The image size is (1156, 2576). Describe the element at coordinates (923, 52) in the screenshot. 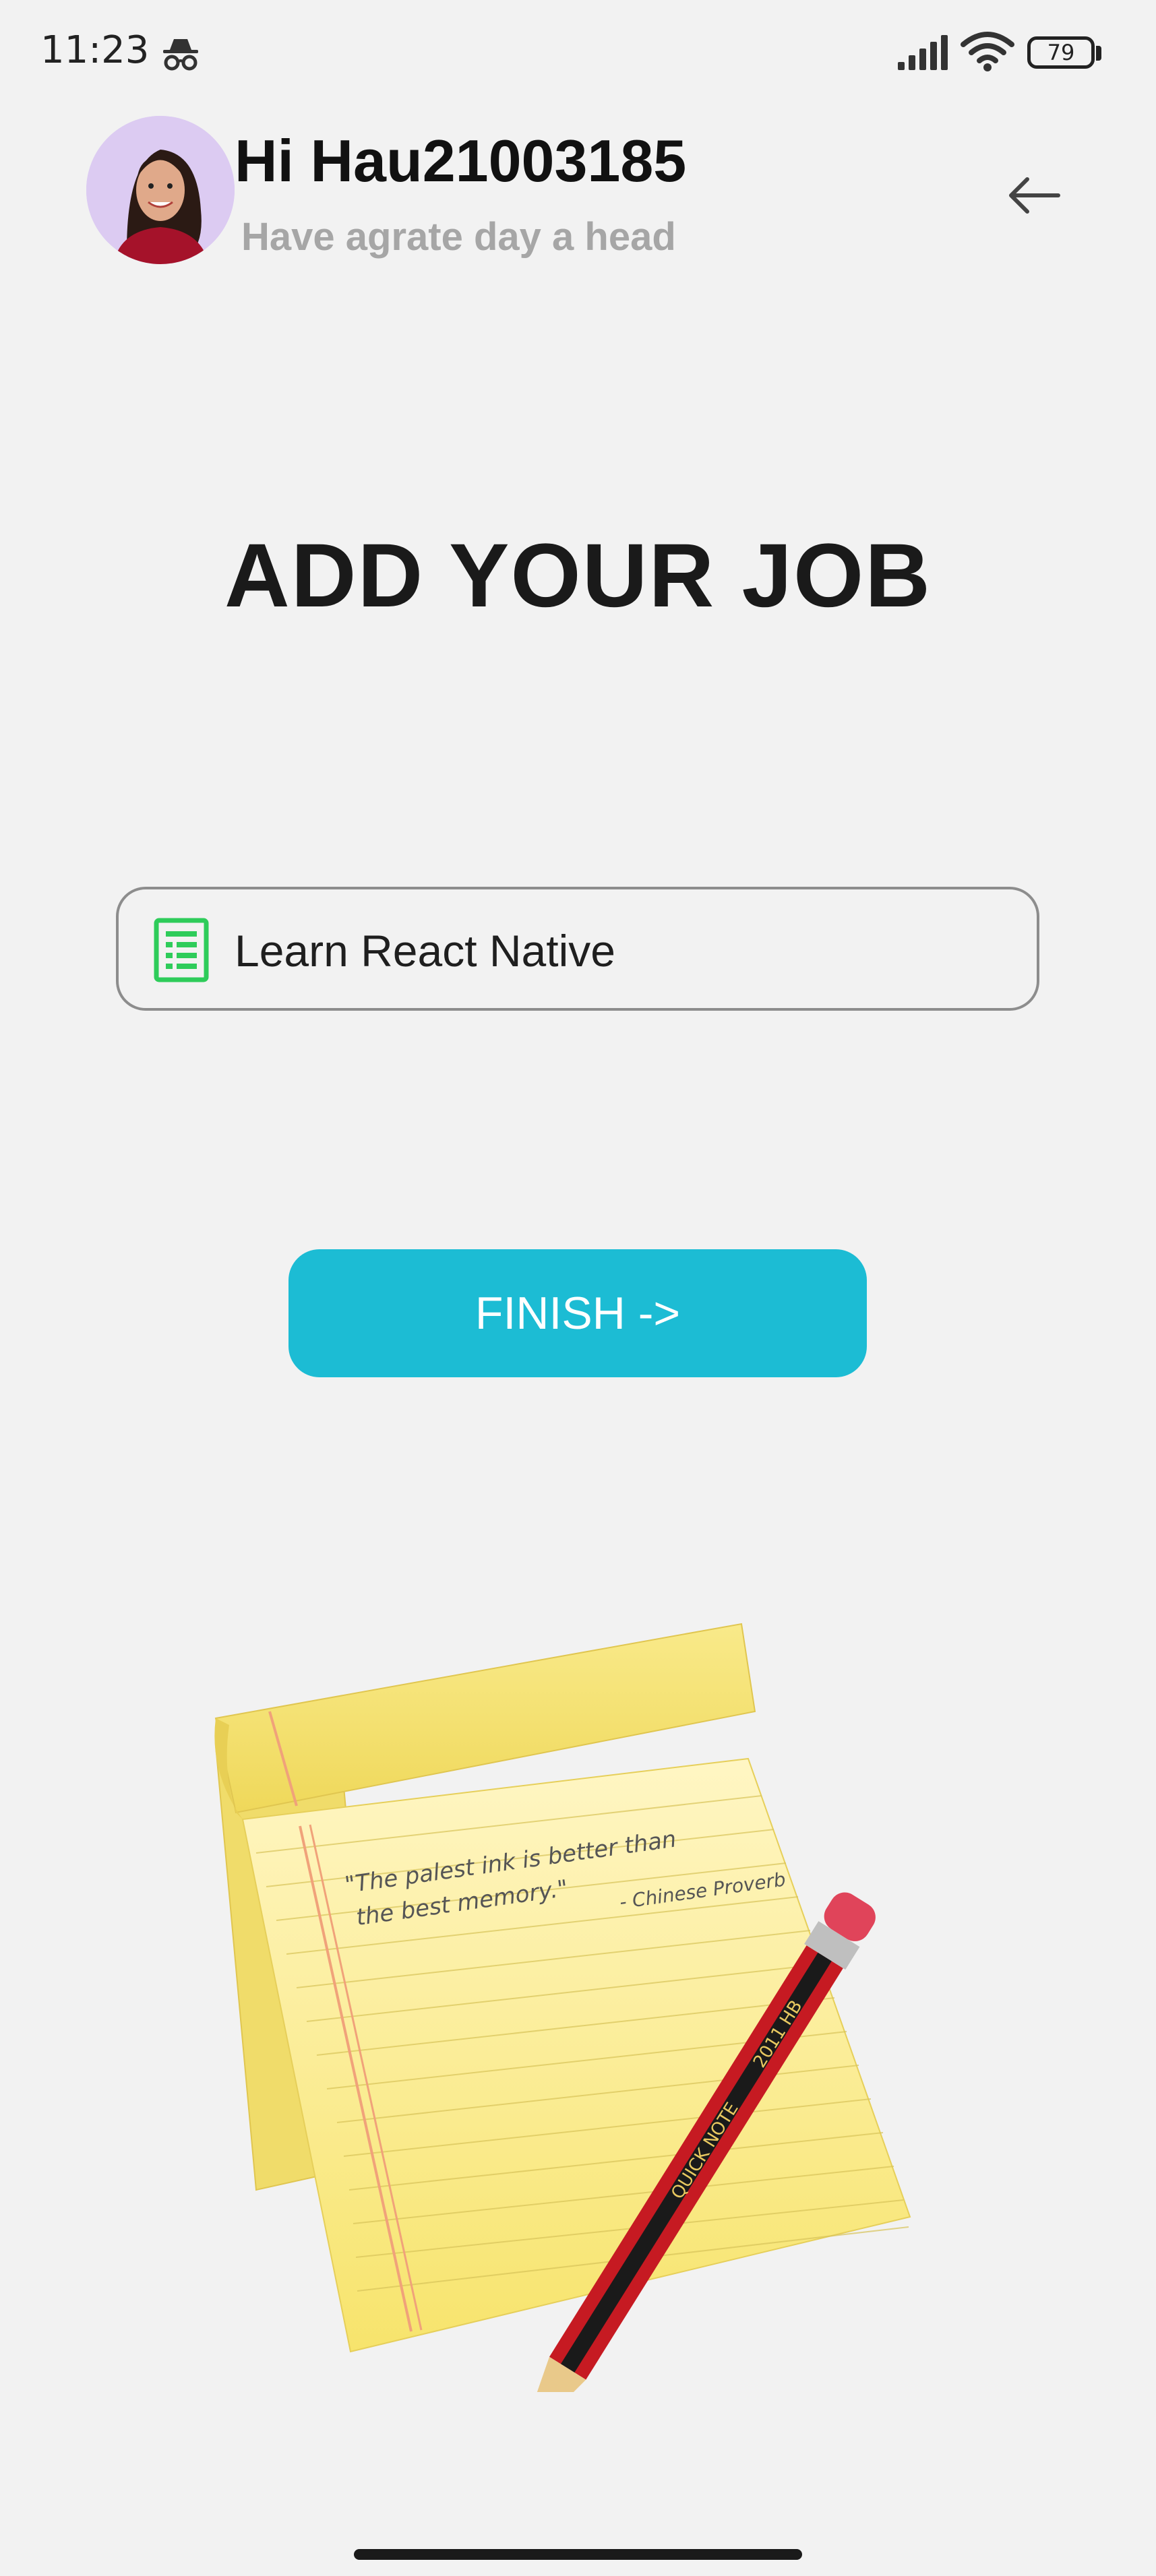

I see `signal-icon` at that location.